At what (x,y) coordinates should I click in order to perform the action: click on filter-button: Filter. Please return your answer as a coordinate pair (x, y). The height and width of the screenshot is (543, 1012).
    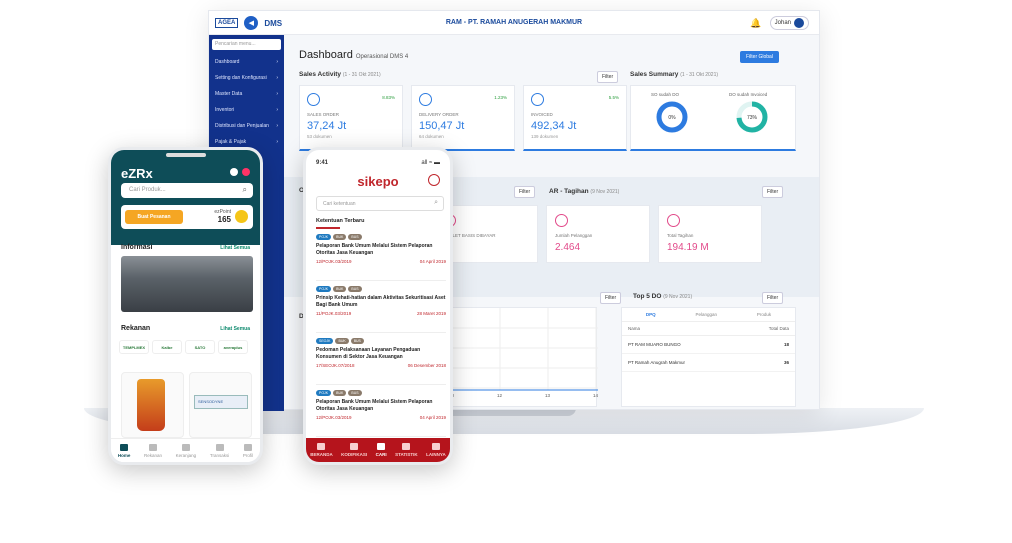
    Looking at the image, I should click on (608, 77).